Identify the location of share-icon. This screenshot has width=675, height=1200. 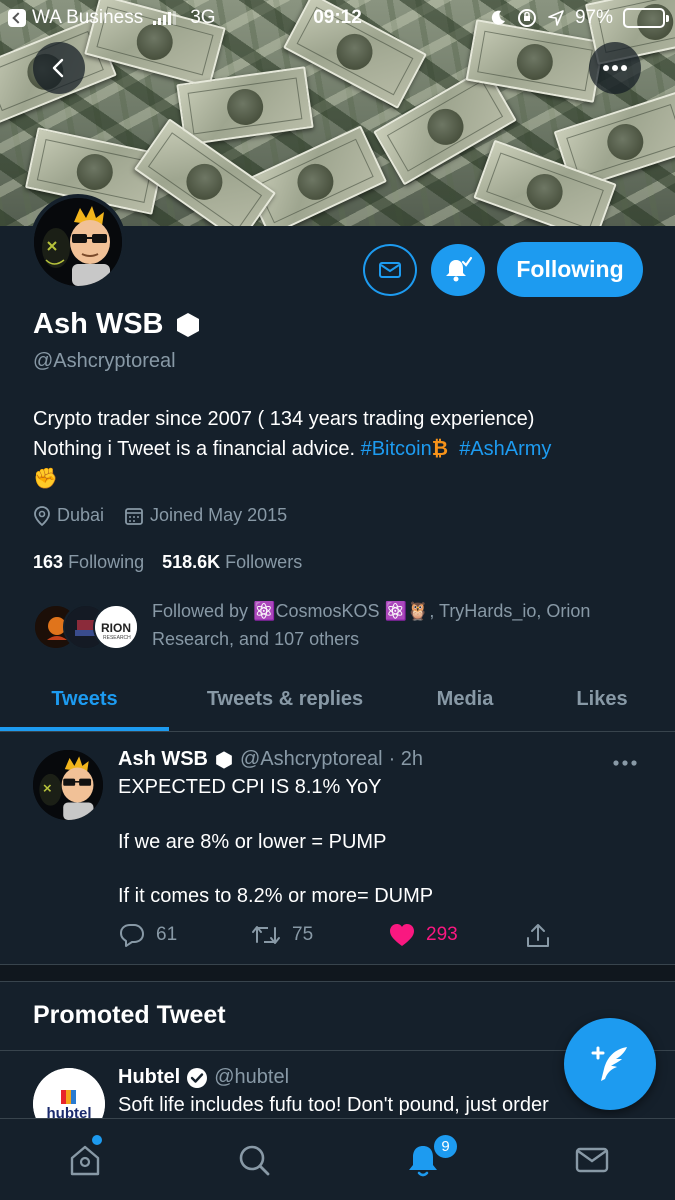
(538, 935).